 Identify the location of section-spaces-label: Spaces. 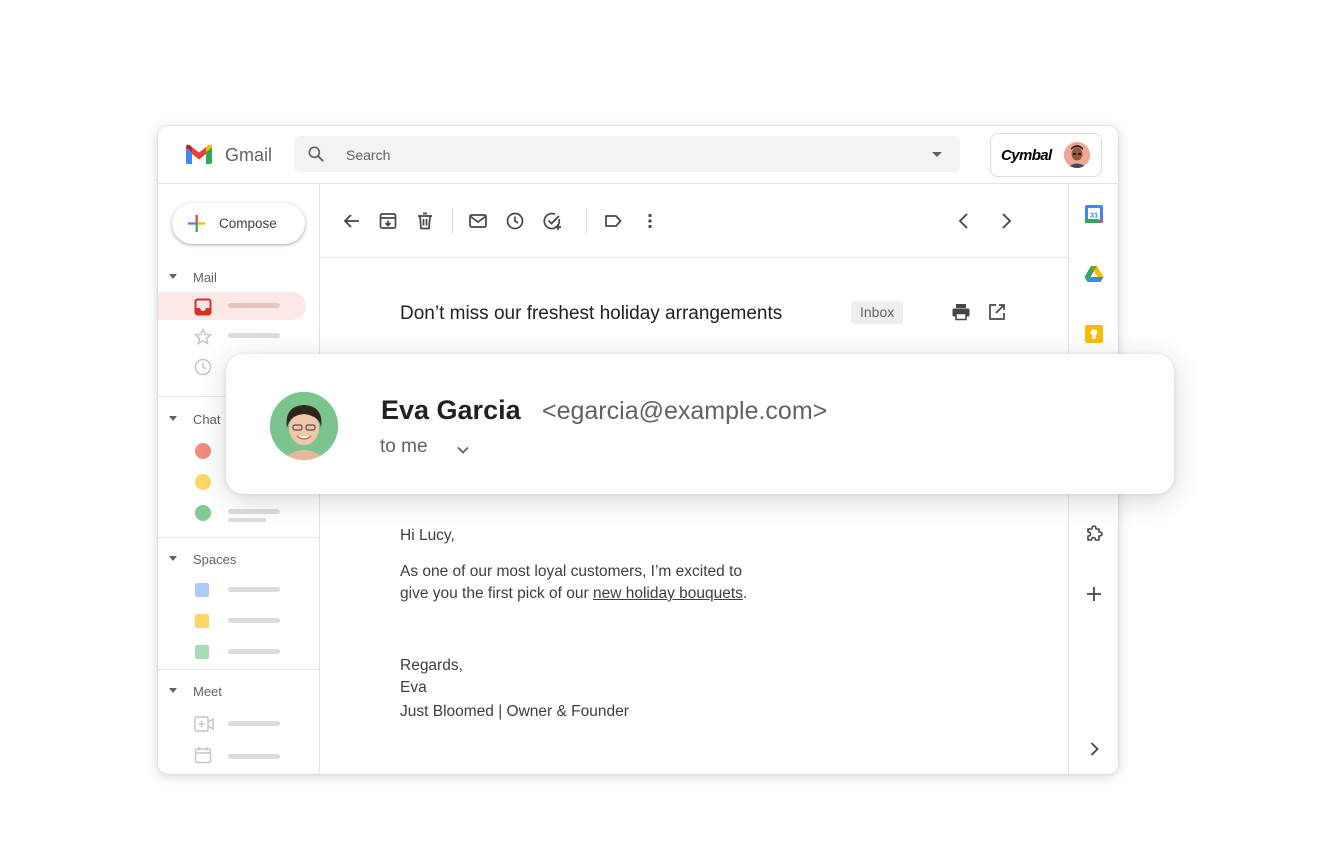
(215, 559).